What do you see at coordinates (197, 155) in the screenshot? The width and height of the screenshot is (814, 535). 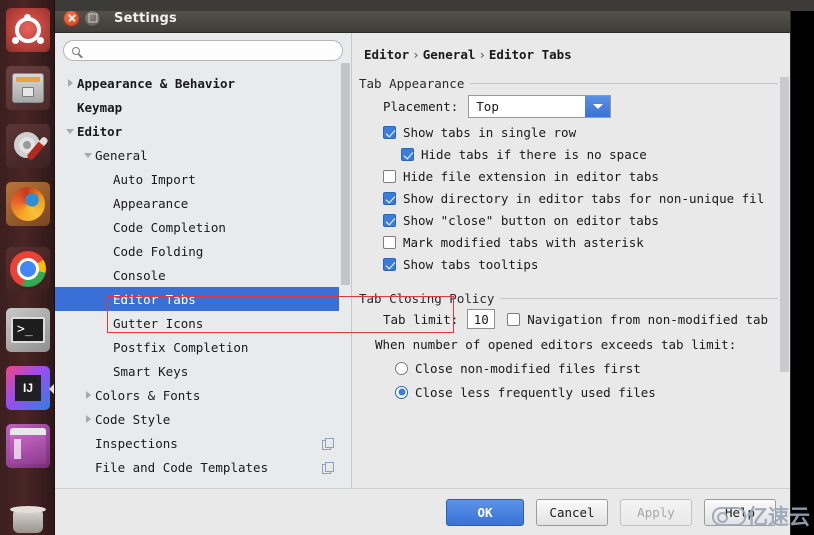 I see `sidebar-item-general: General` at bounding box center [197, 155].